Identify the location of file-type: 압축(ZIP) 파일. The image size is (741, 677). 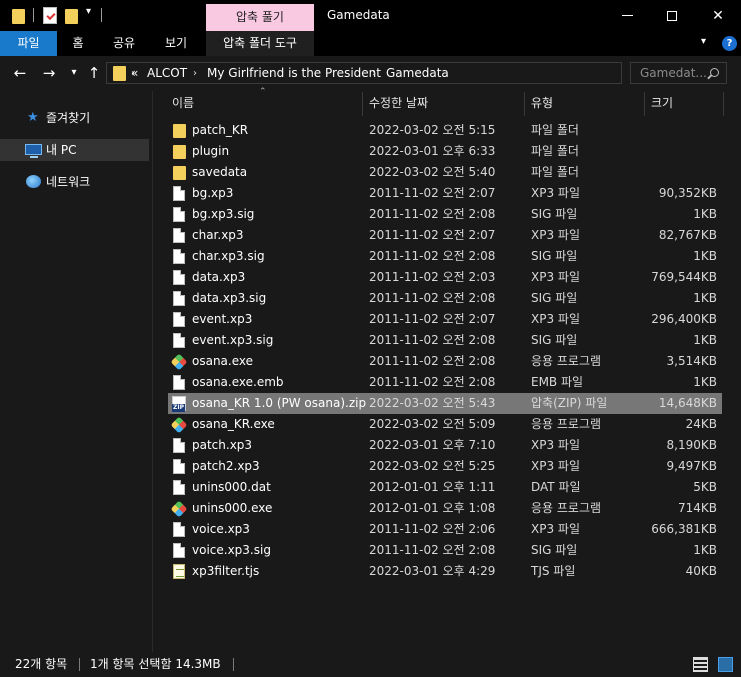
(569, 403).